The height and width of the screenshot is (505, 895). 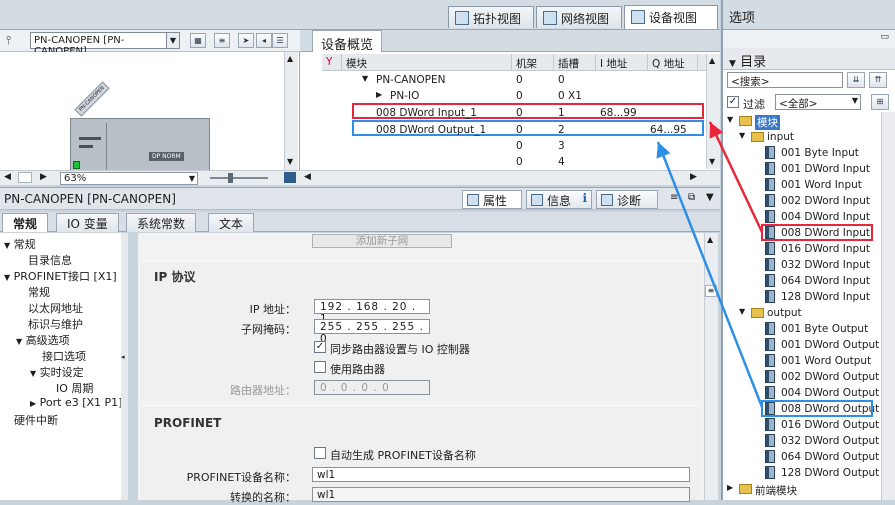 I want to click on arrow-output, so click(x=710, y=274).